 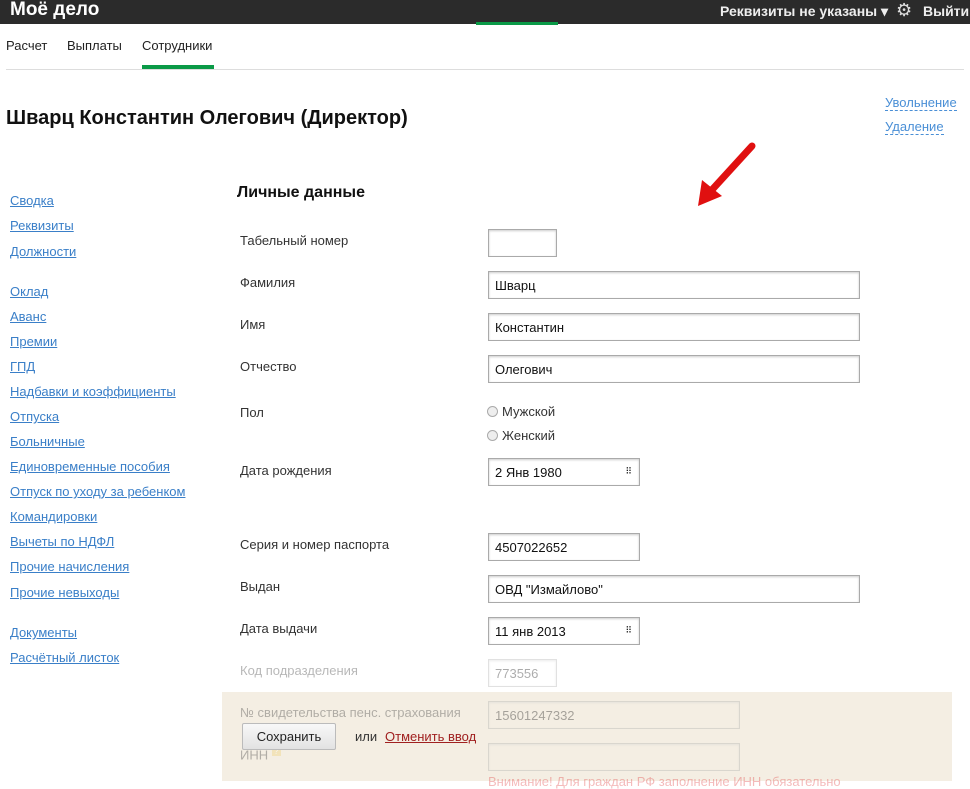 What do you see at coordinates (350, 712) in the screenshot?
I see `snils-label: № свидетельства пенс. страхования` at bounding box center [350, 712].